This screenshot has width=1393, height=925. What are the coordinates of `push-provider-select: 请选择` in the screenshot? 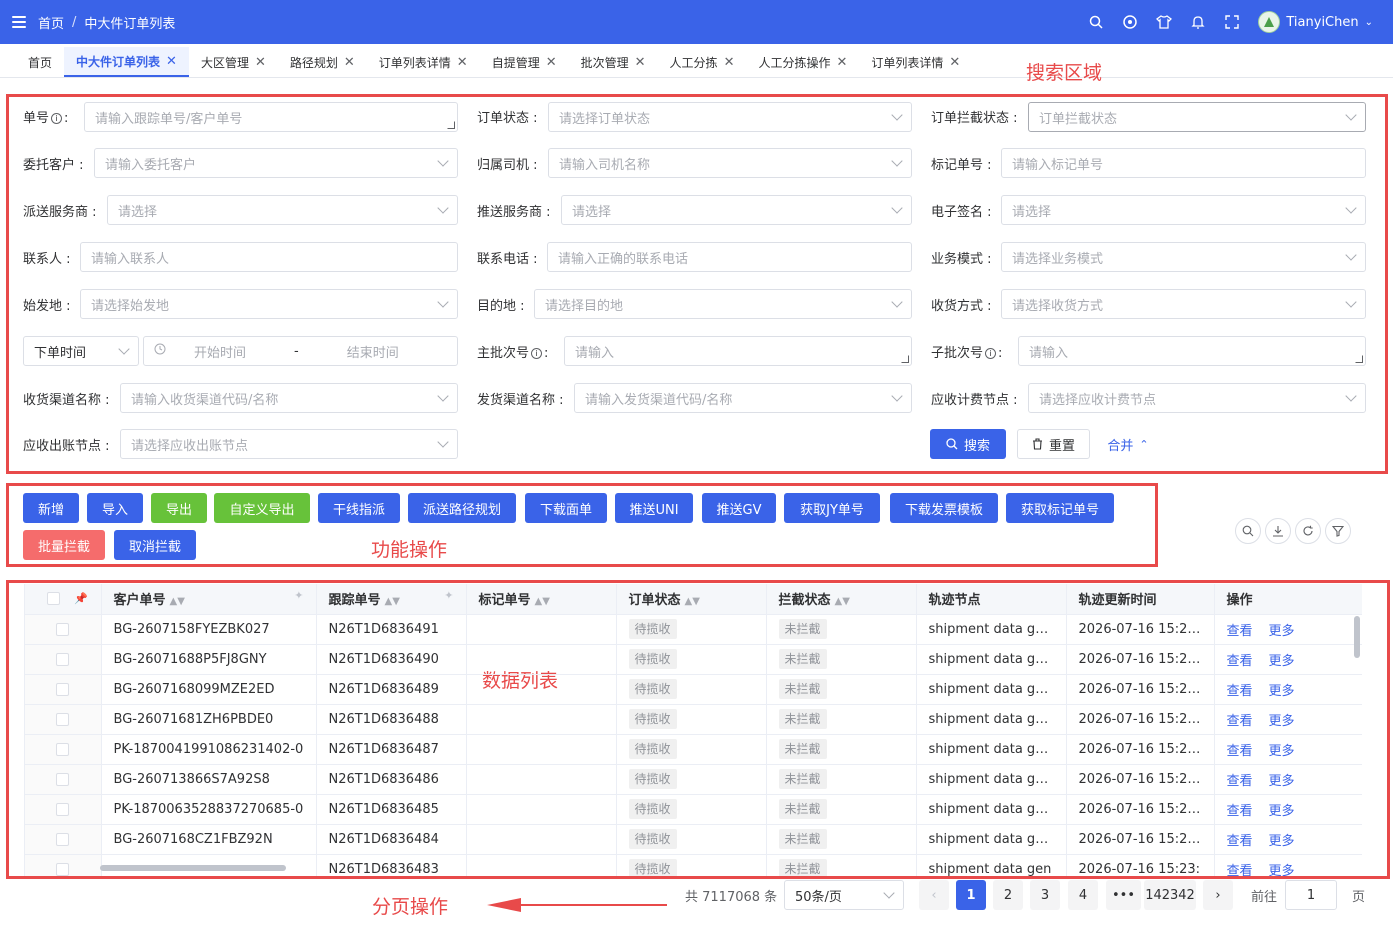 It's located at (736, 210).